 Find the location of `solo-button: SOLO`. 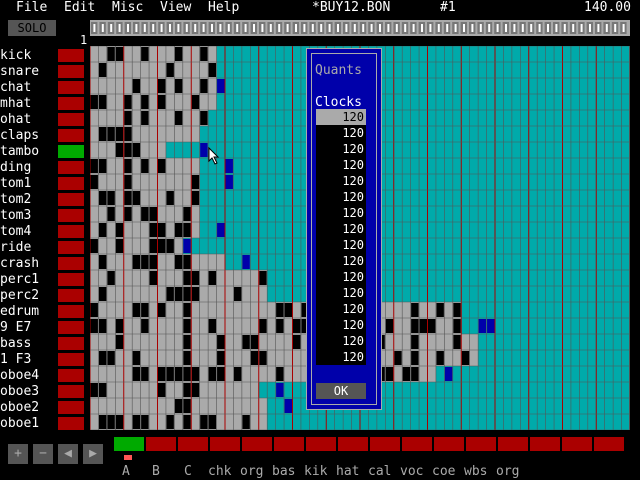

solo-button: SOLO is located at coordinates (32, 28).